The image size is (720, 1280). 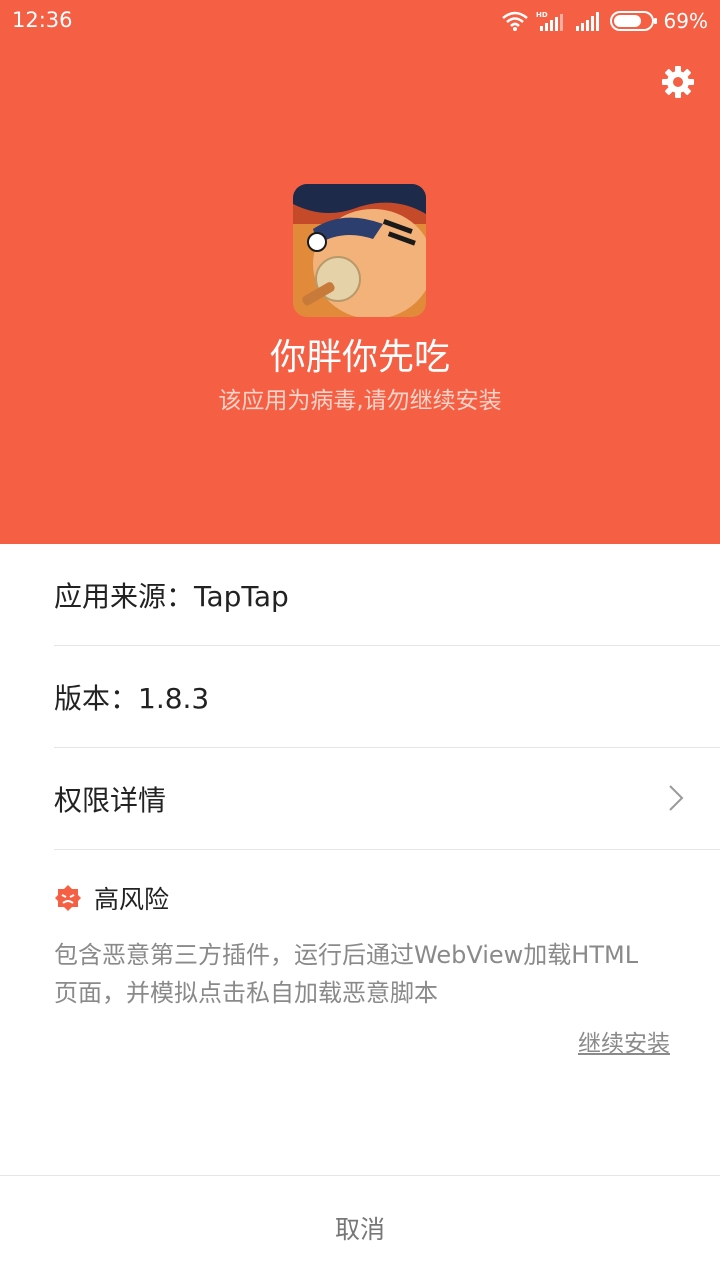 I want to click on gear-icon, so click(x=678, y=84).